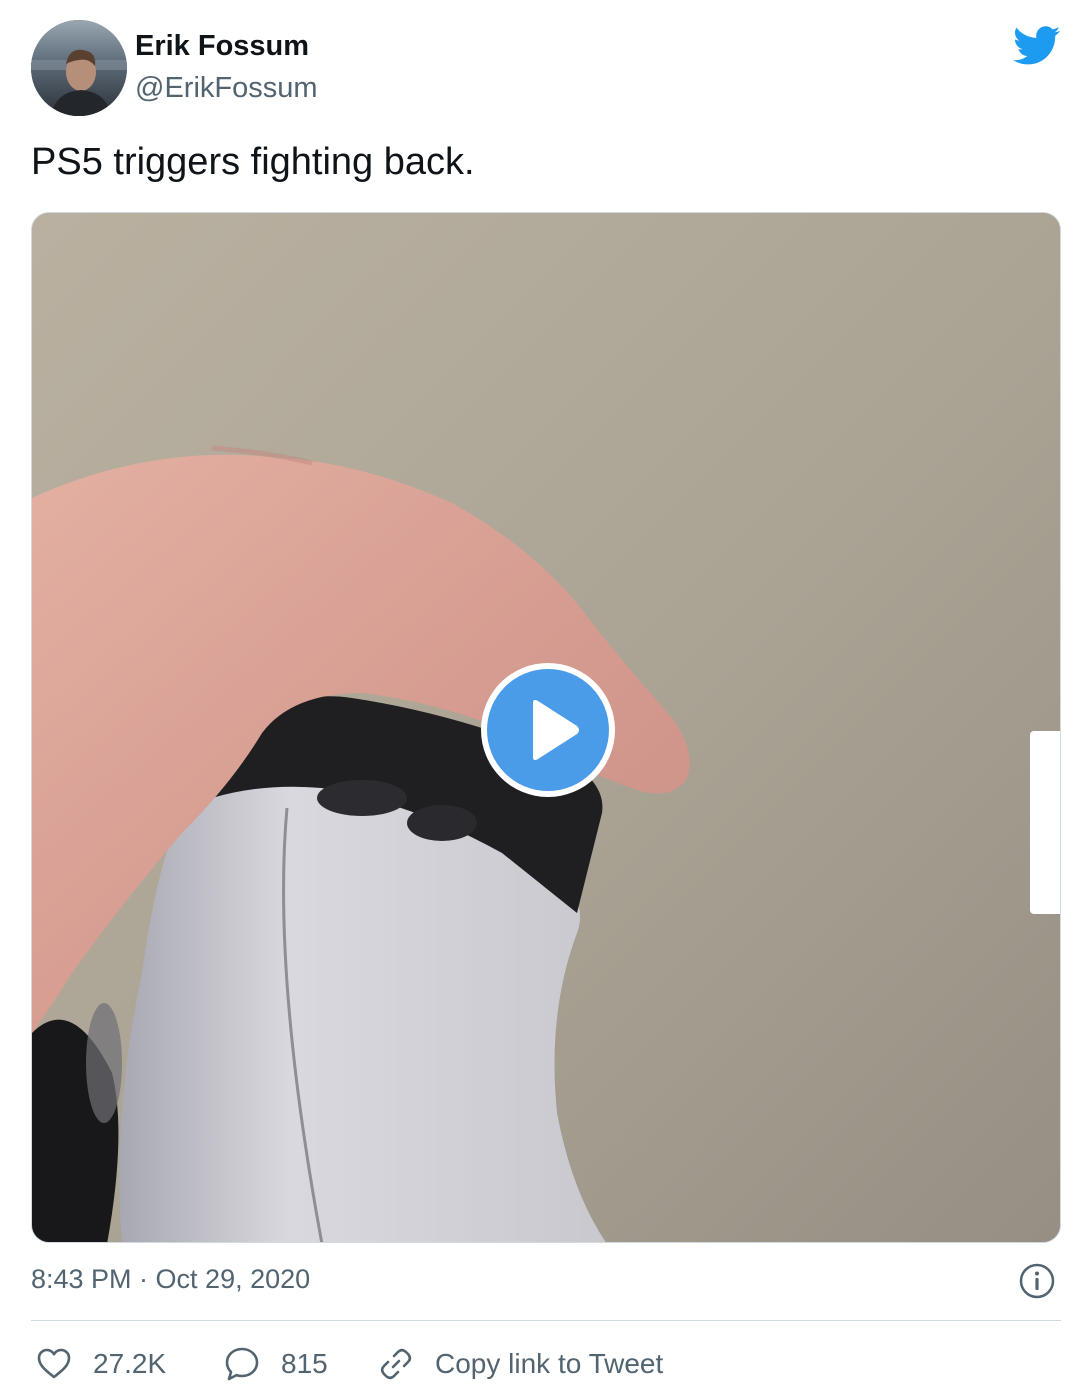  I want to click on reply-count: 815, so click(304, 1363).